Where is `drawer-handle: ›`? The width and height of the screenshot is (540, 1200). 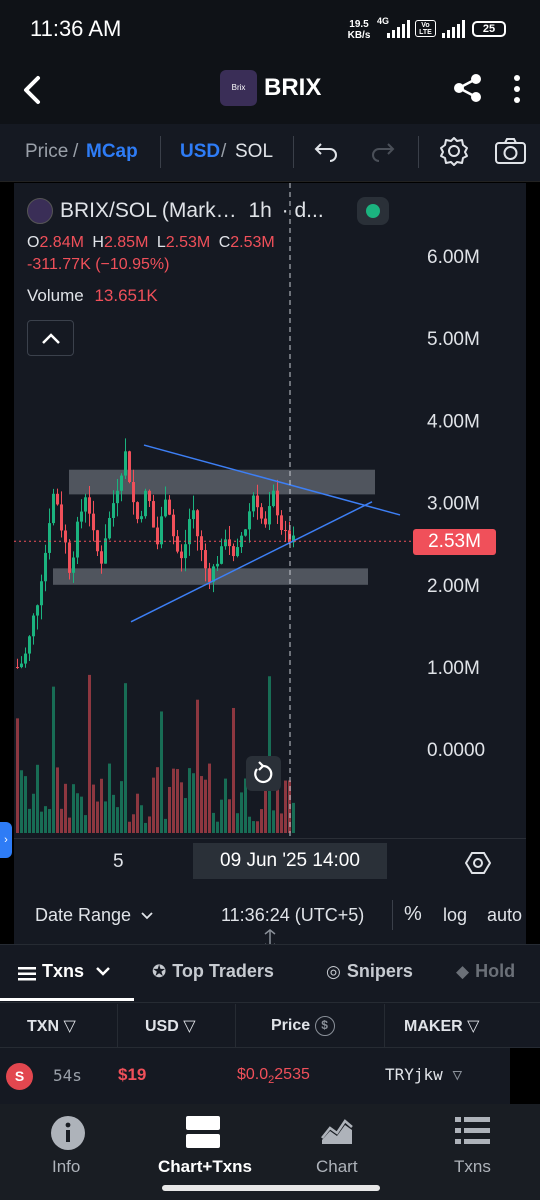
drawer-handle: › is located at coordinates (6, 840).